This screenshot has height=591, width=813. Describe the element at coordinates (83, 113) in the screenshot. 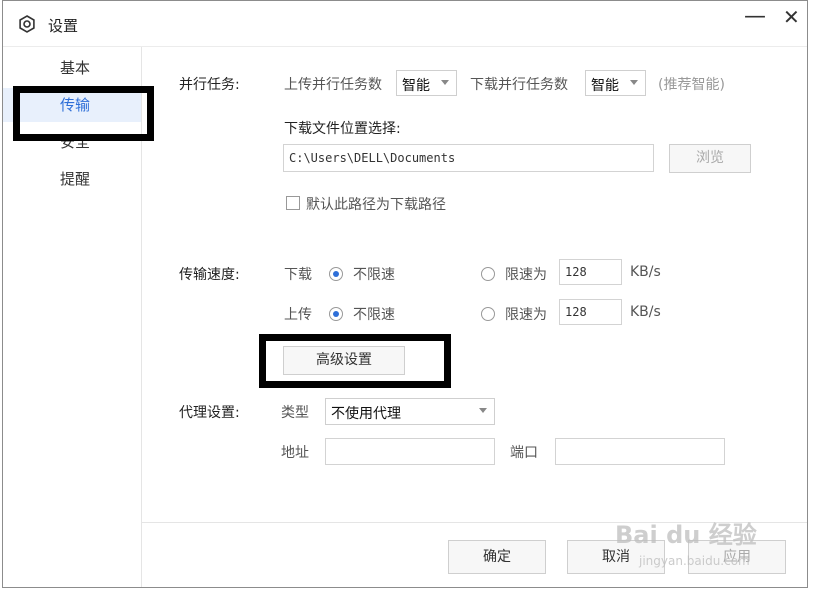

I see `annotation-box-sidebar` at that location.